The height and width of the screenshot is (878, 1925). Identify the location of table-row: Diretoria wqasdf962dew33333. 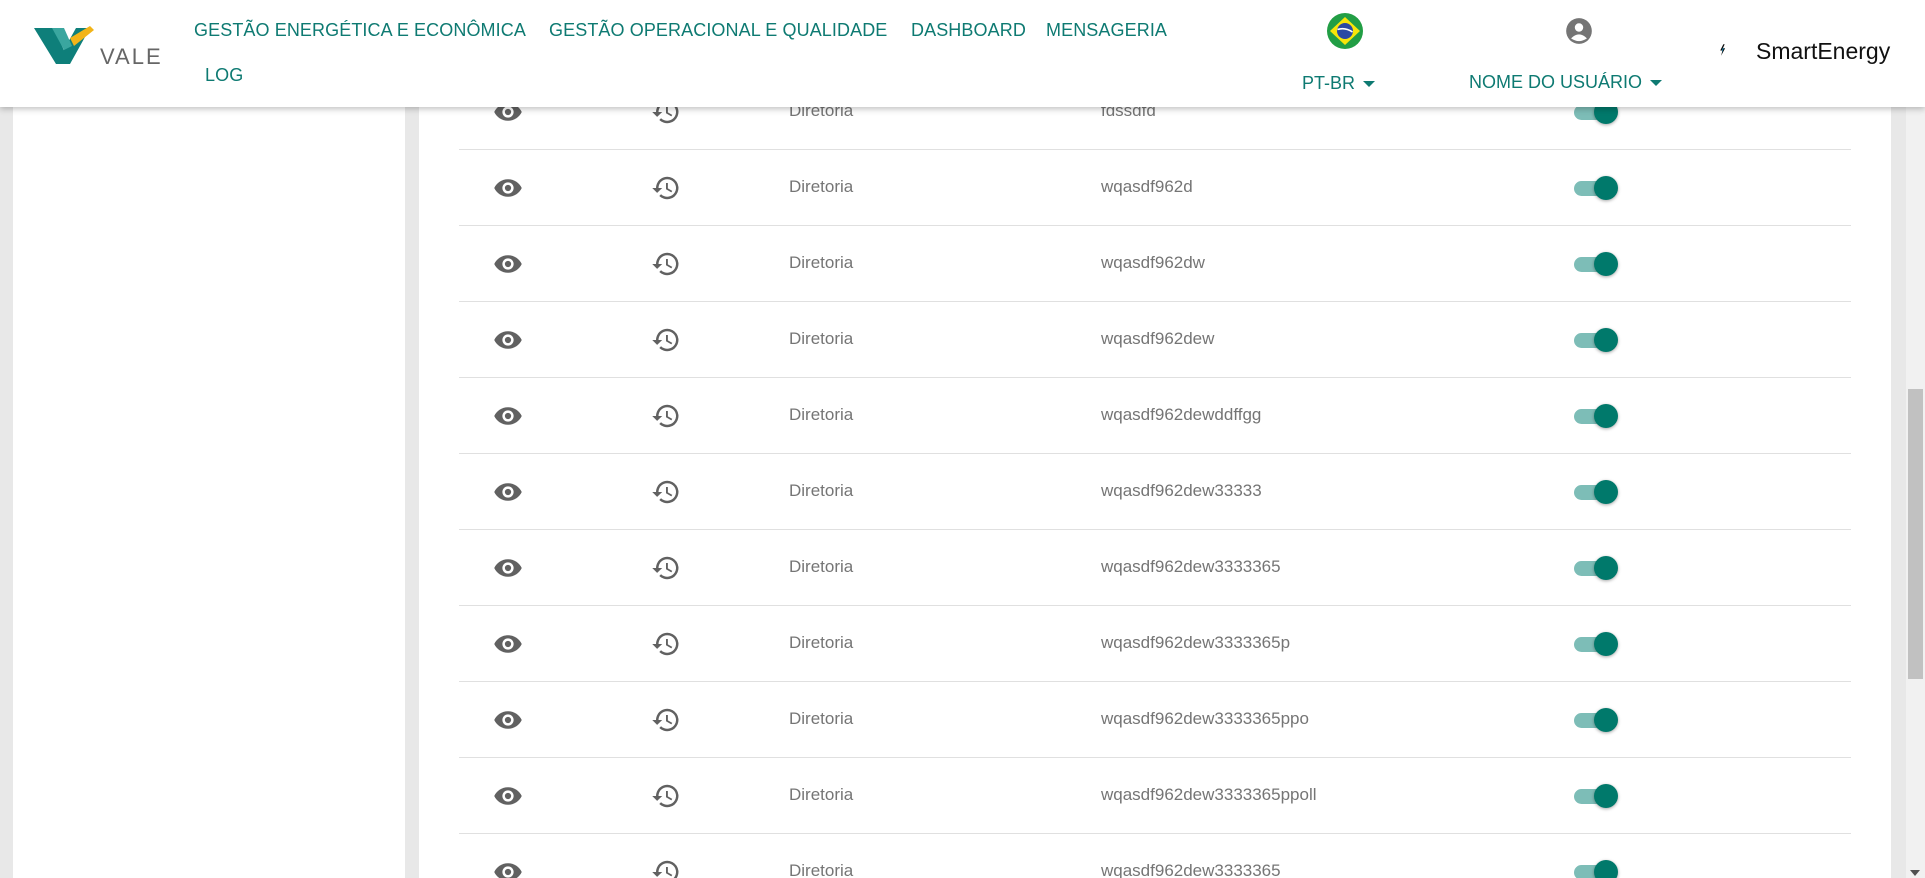
(1155, 492).